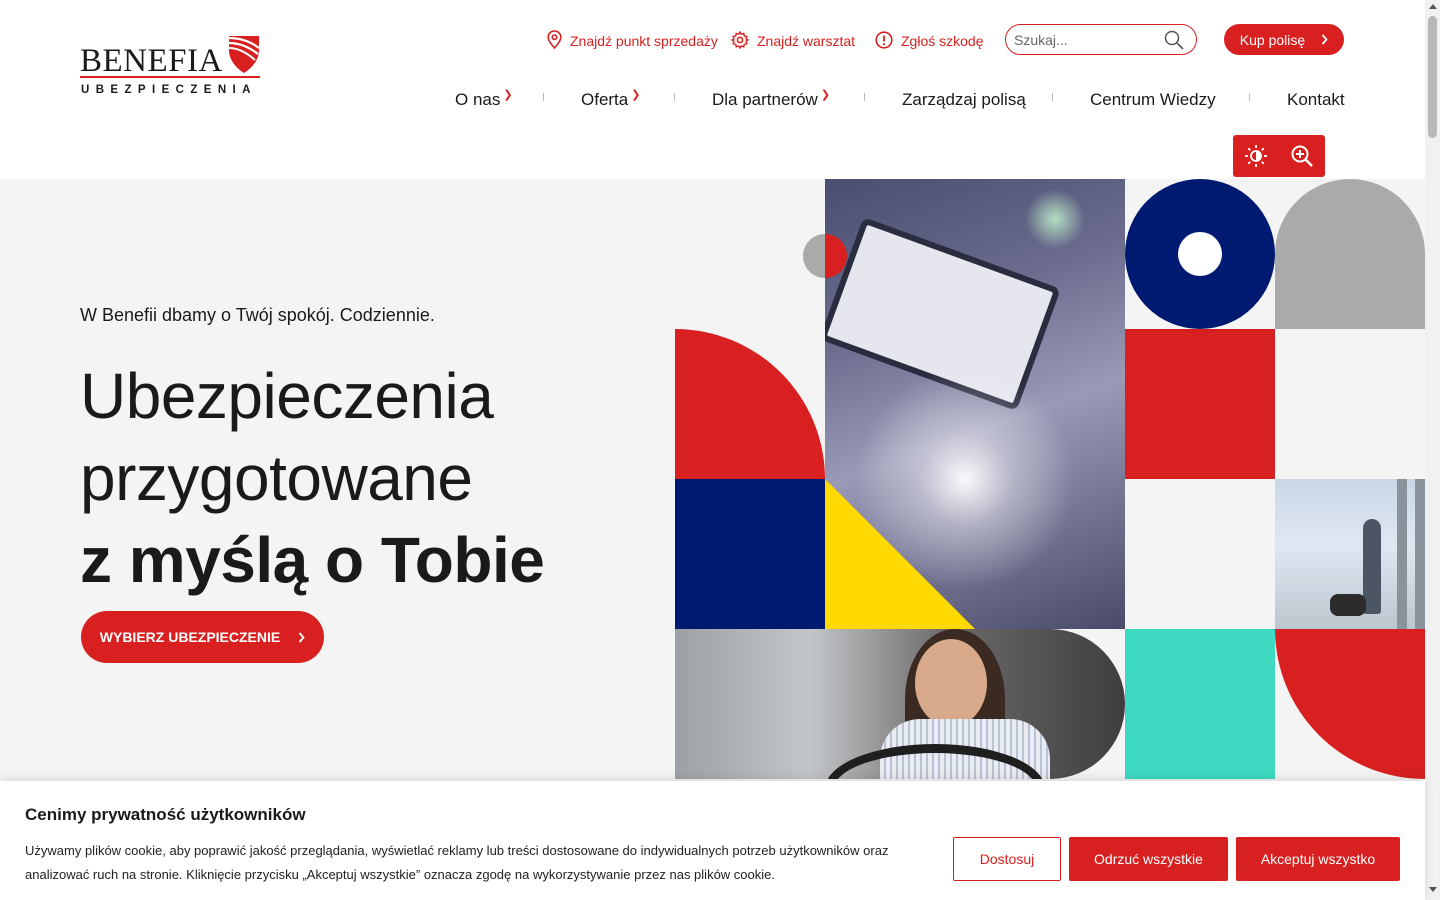  Describe the element at coordinates (554, 39) in the screenshot. I see `map-pin-icon` at that location.